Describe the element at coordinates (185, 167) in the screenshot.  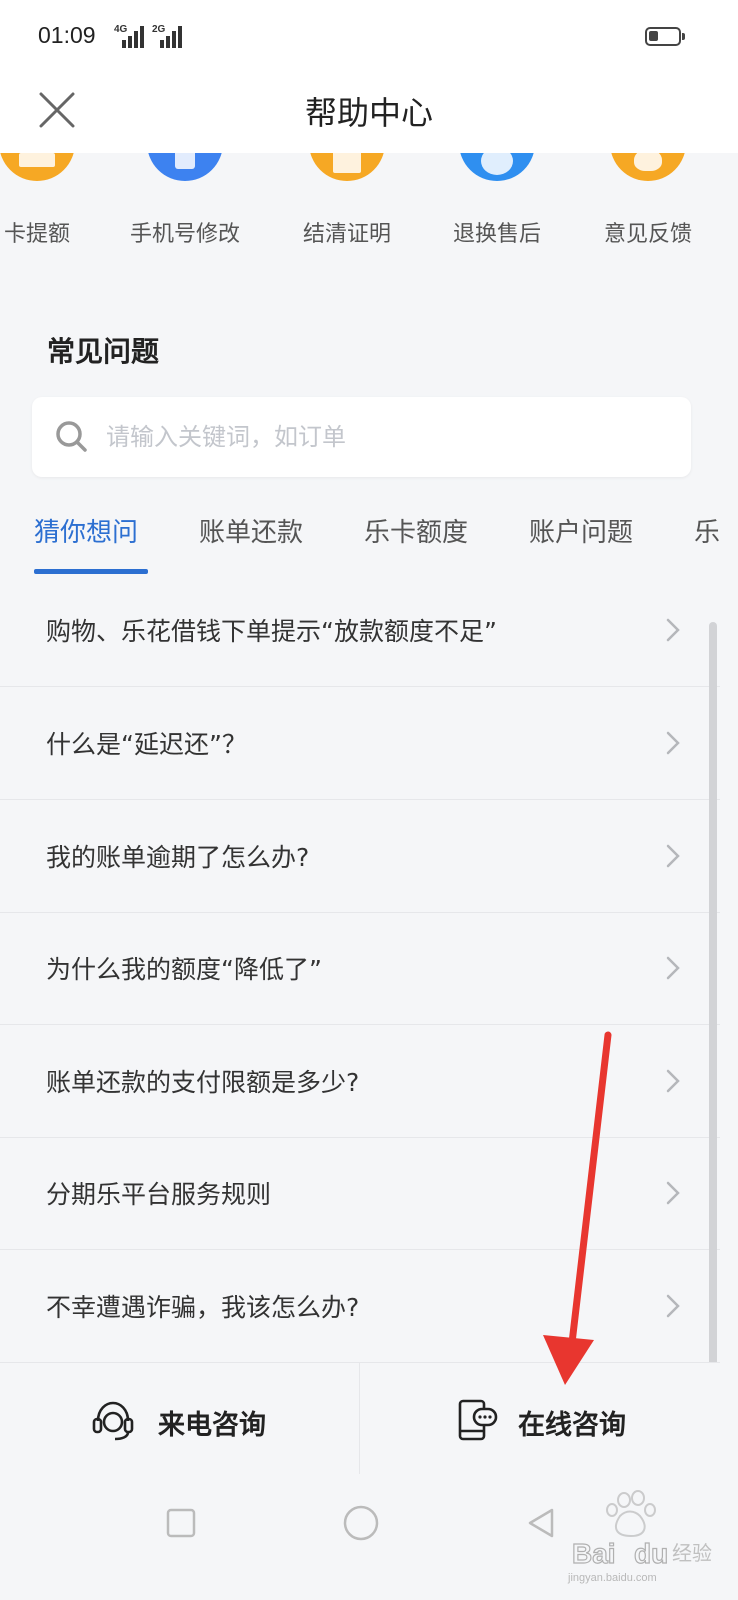
I see `phone-icon` at that location.